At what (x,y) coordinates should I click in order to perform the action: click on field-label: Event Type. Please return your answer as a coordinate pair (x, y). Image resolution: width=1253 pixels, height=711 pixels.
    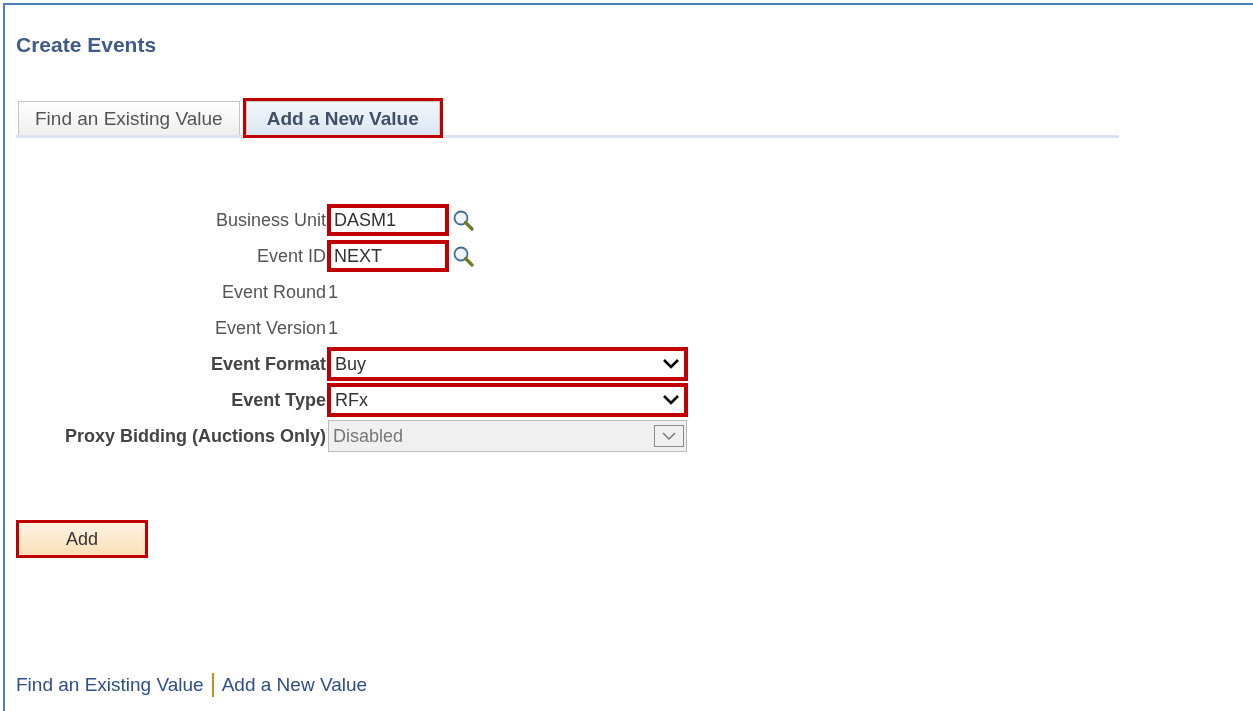
    Looking at the image, I should click on (278, 400).